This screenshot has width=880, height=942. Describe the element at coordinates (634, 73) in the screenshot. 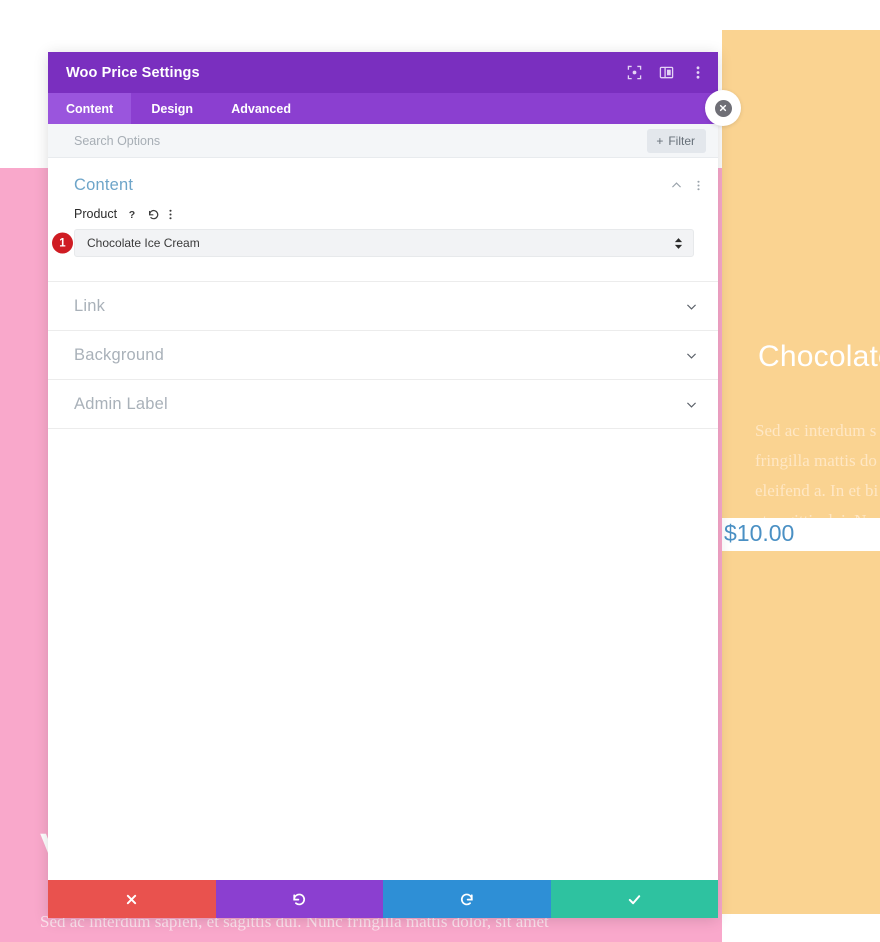

I see `focus-mode-icon` at that location.